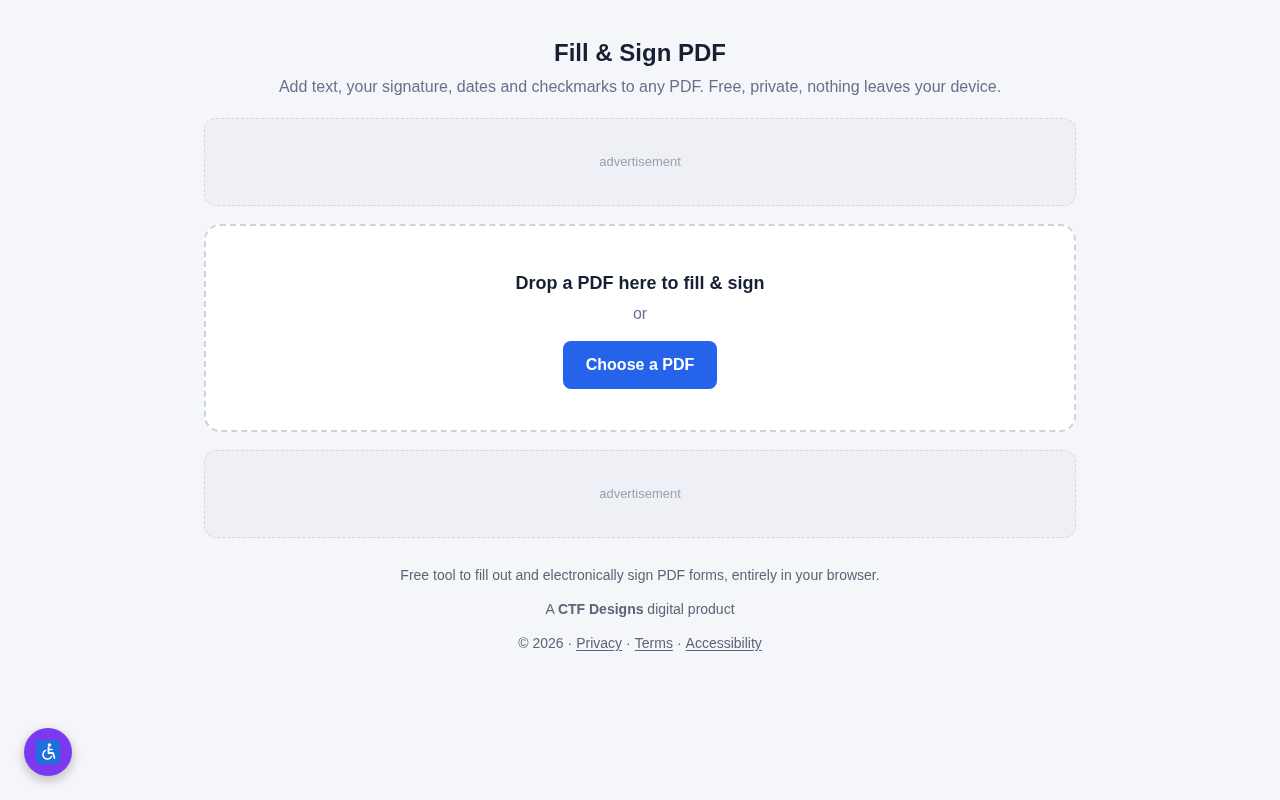 This screenshot has height=800, width=1280. What do you see at coordinates (640, 609) in the screenshot?
I see `footer-credit: A CTF Designs digital product` at bounding box center [640, 609].